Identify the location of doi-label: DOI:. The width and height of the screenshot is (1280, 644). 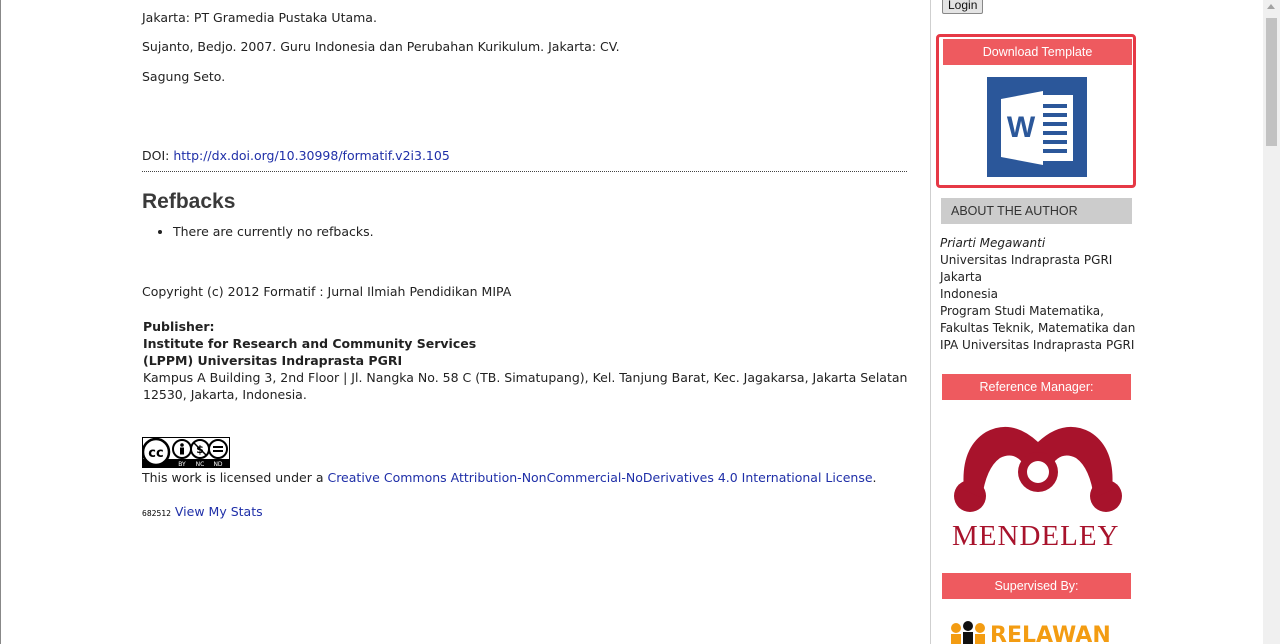
(158, 155).